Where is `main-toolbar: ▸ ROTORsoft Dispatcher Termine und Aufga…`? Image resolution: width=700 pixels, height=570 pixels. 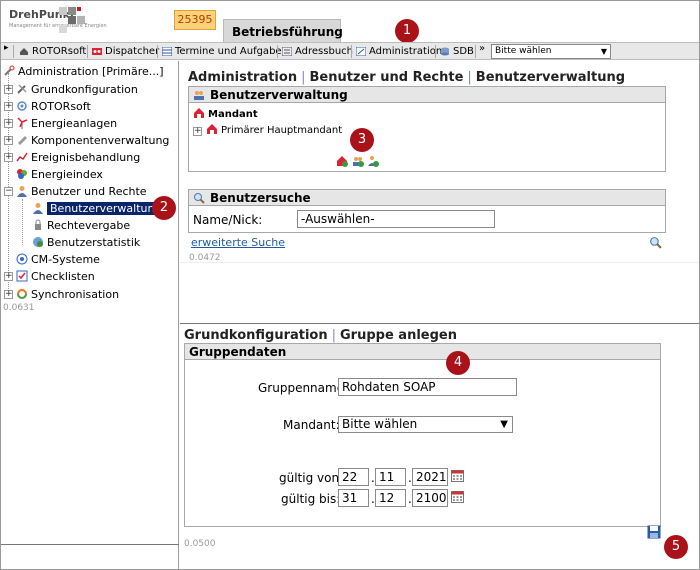
main-toolbar: ▸ ROTORsoft Dispatcher Termine und Aufga… is located at coordinates (350, 51).